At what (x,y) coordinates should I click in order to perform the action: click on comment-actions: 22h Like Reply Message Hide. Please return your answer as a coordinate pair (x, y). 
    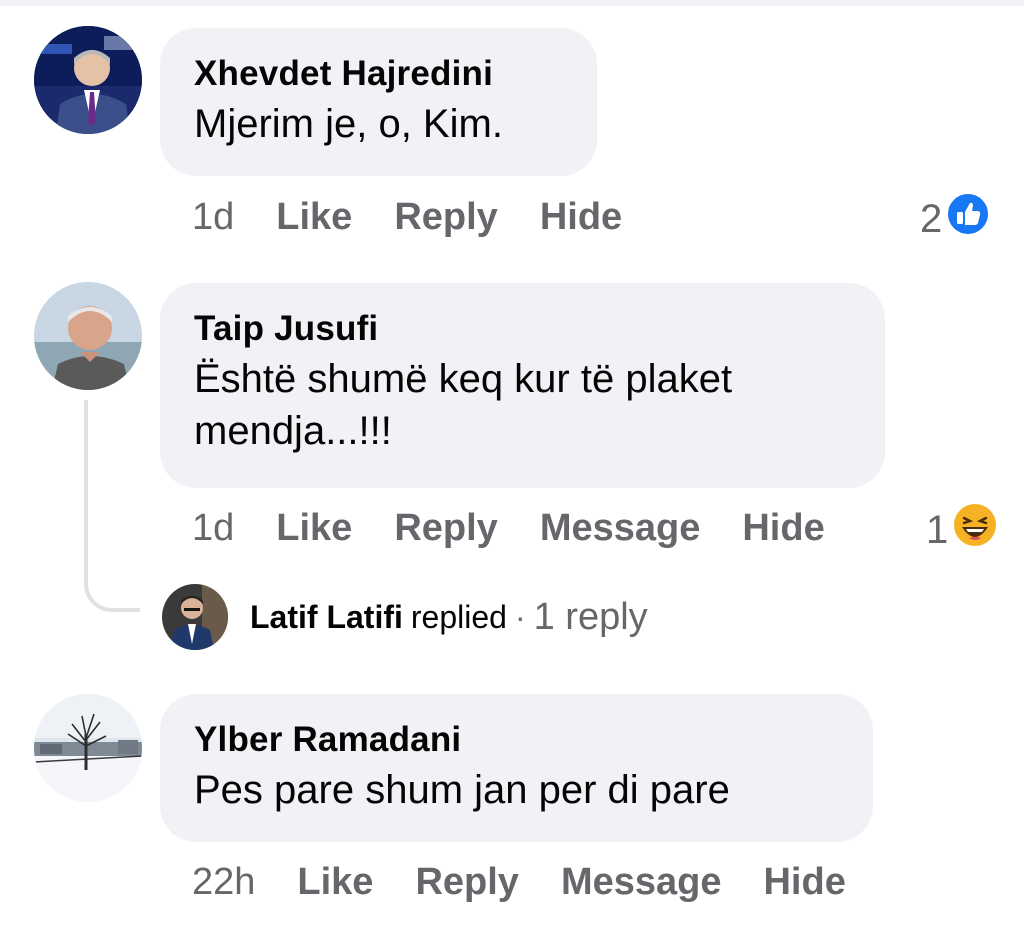
    Looking at the image, I should click on (519, 882).